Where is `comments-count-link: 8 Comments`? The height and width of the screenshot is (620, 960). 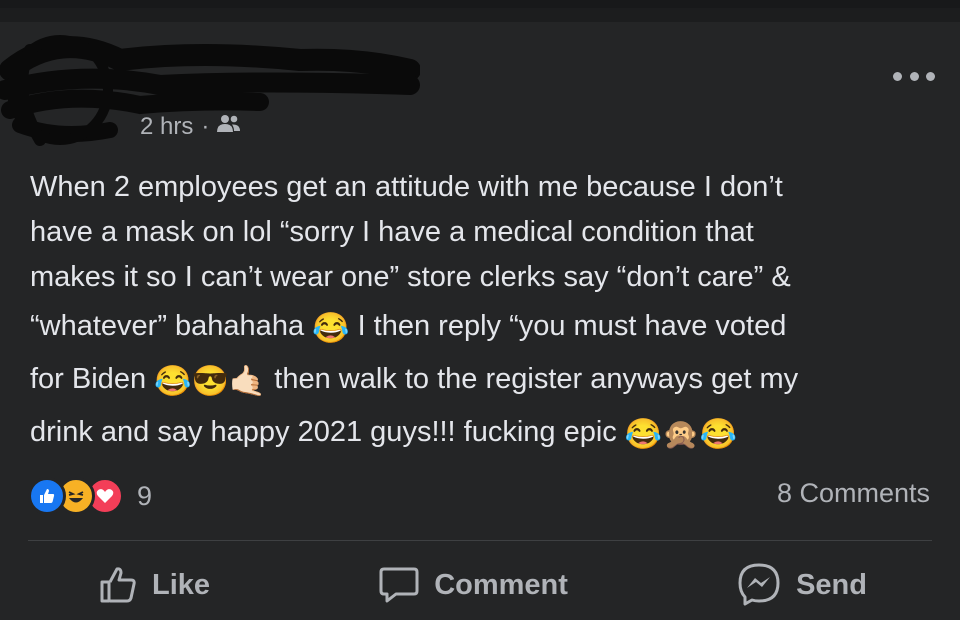
comments-count-link: 8 Comments is located at coordinates (853, 493).